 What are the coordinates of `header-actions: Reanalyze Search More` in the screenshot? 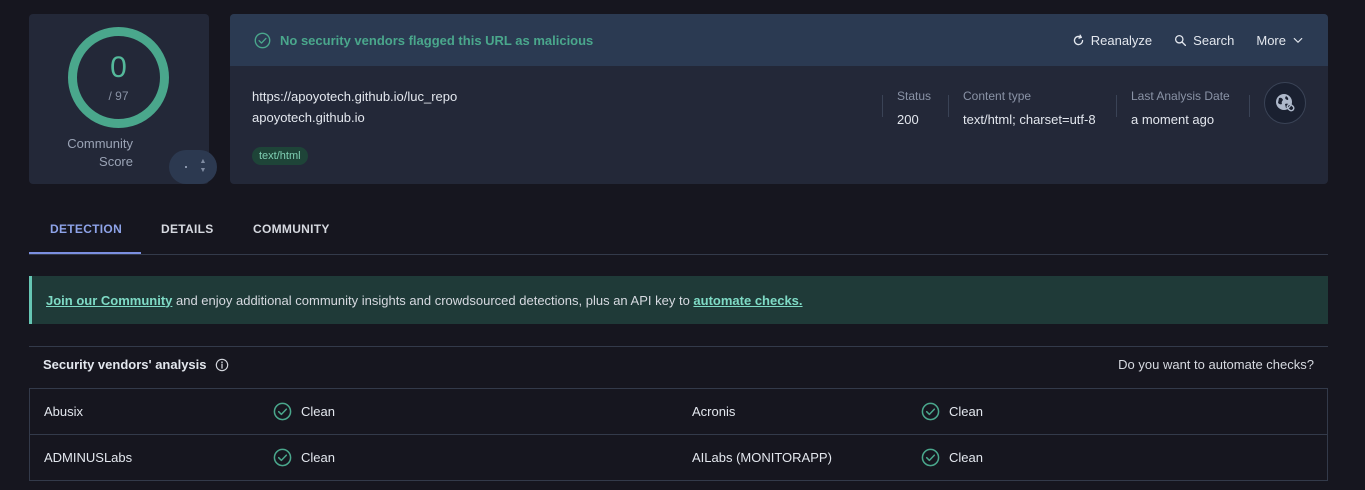 It's located at (1177, 40).